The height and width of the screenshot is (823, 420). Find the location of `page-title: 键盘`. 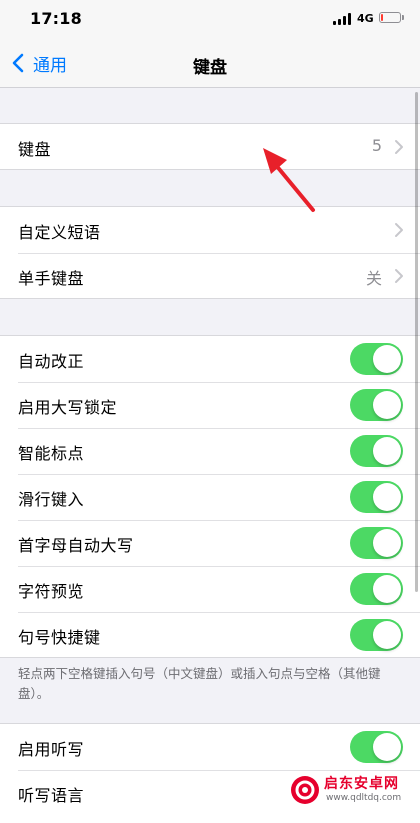

page-title: 键盘 is located at coordinates (210, 68).